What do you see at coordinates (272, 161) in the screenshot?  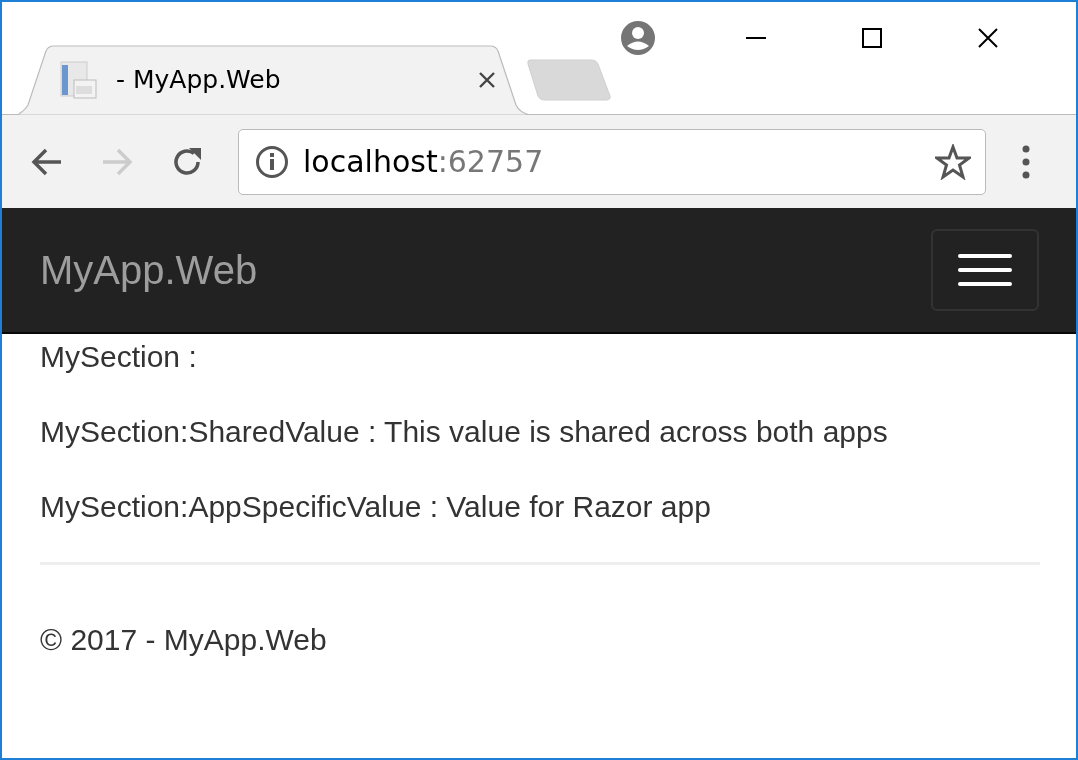 I see `info-icon` at bounding box center [272, 161].